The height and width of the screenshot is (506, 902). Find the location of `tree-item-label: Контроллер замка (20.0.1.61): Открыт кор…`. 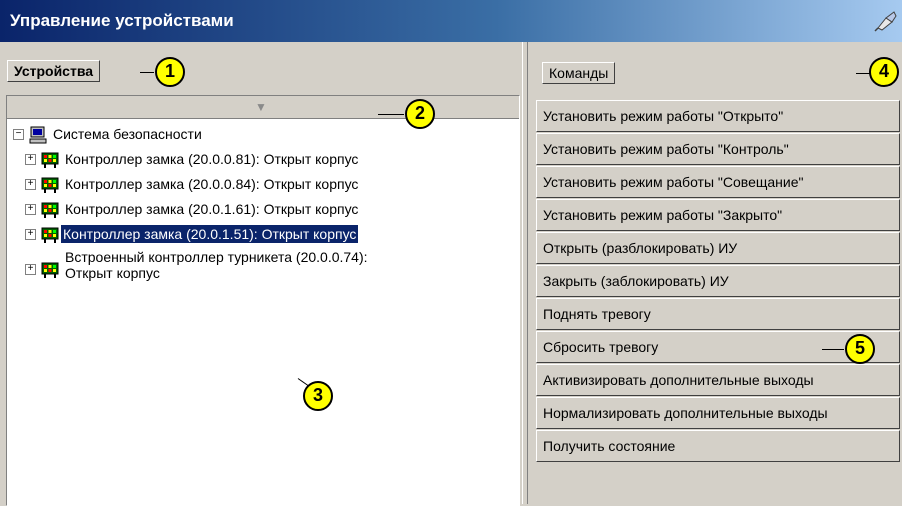

tree-item-label: Контроллер замка (20.0.1.61): Открыт кор… is located at coordinates (212, 209).